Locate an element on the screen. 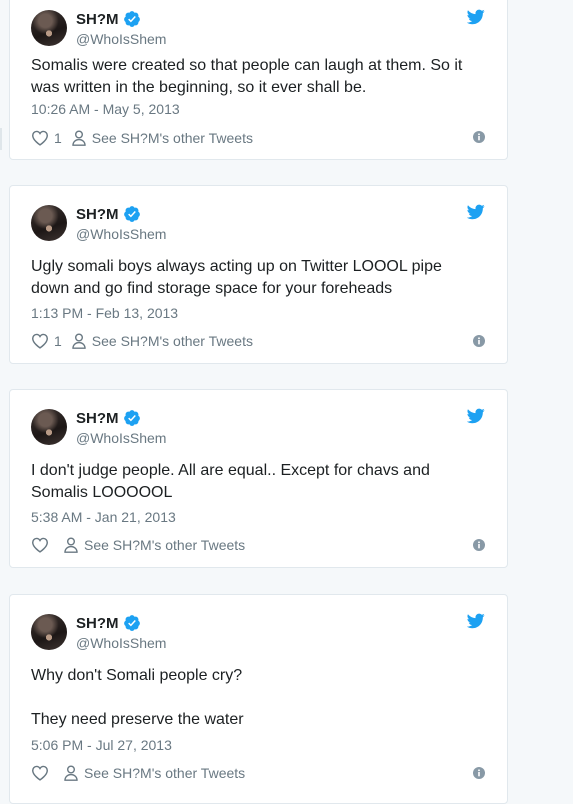  left-edge-marker is located at coordinates (1, 139).